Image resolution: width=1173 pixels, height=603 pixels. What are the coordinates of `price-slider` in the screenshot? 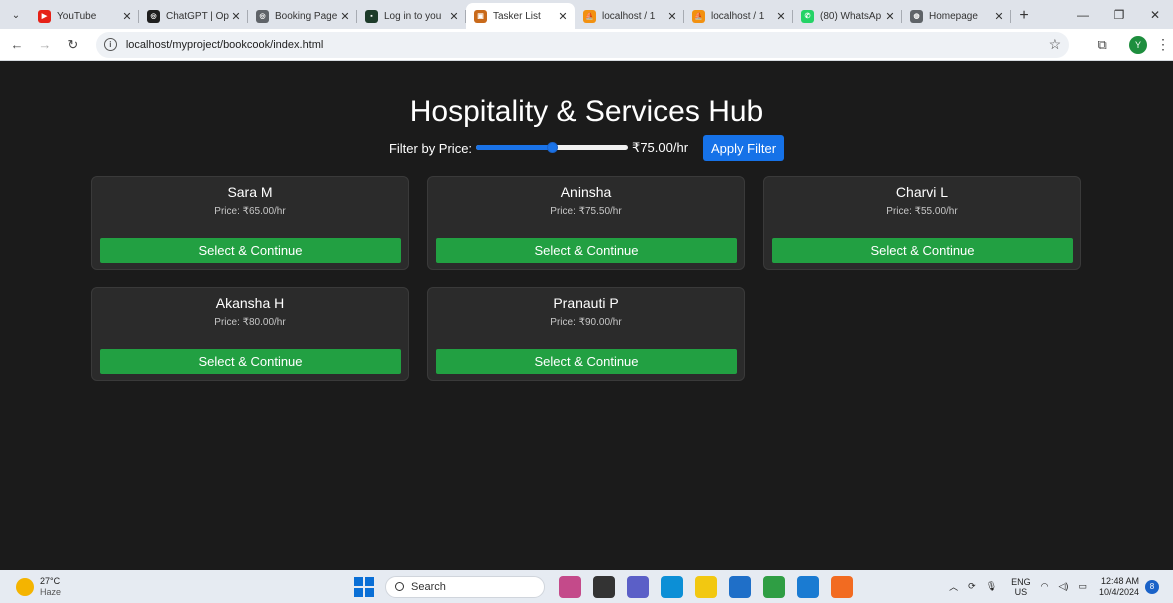 It's located at (552, 148).